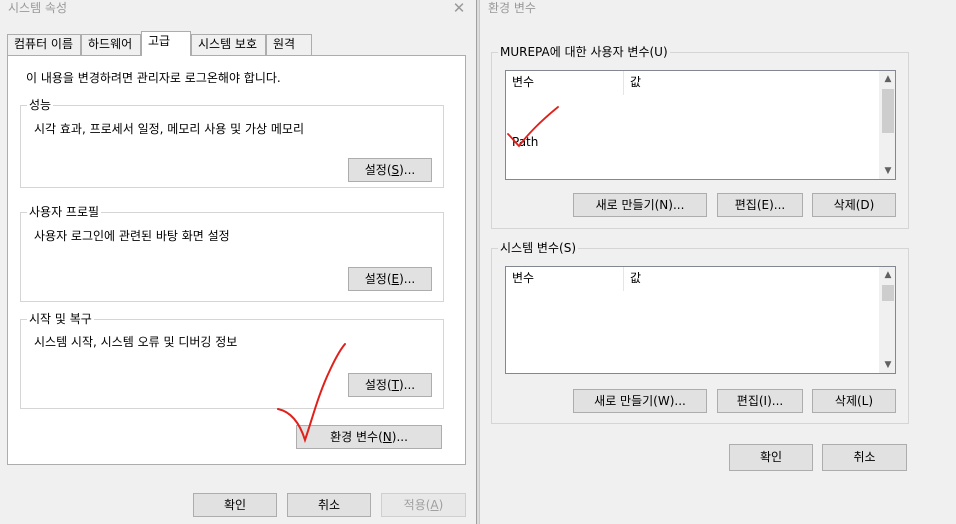 This screenshot has height=524, width=956. I want to click on user-profile-description: 사용자 로그인에 관련된 바탕 화면 설정, so click(132, 236).